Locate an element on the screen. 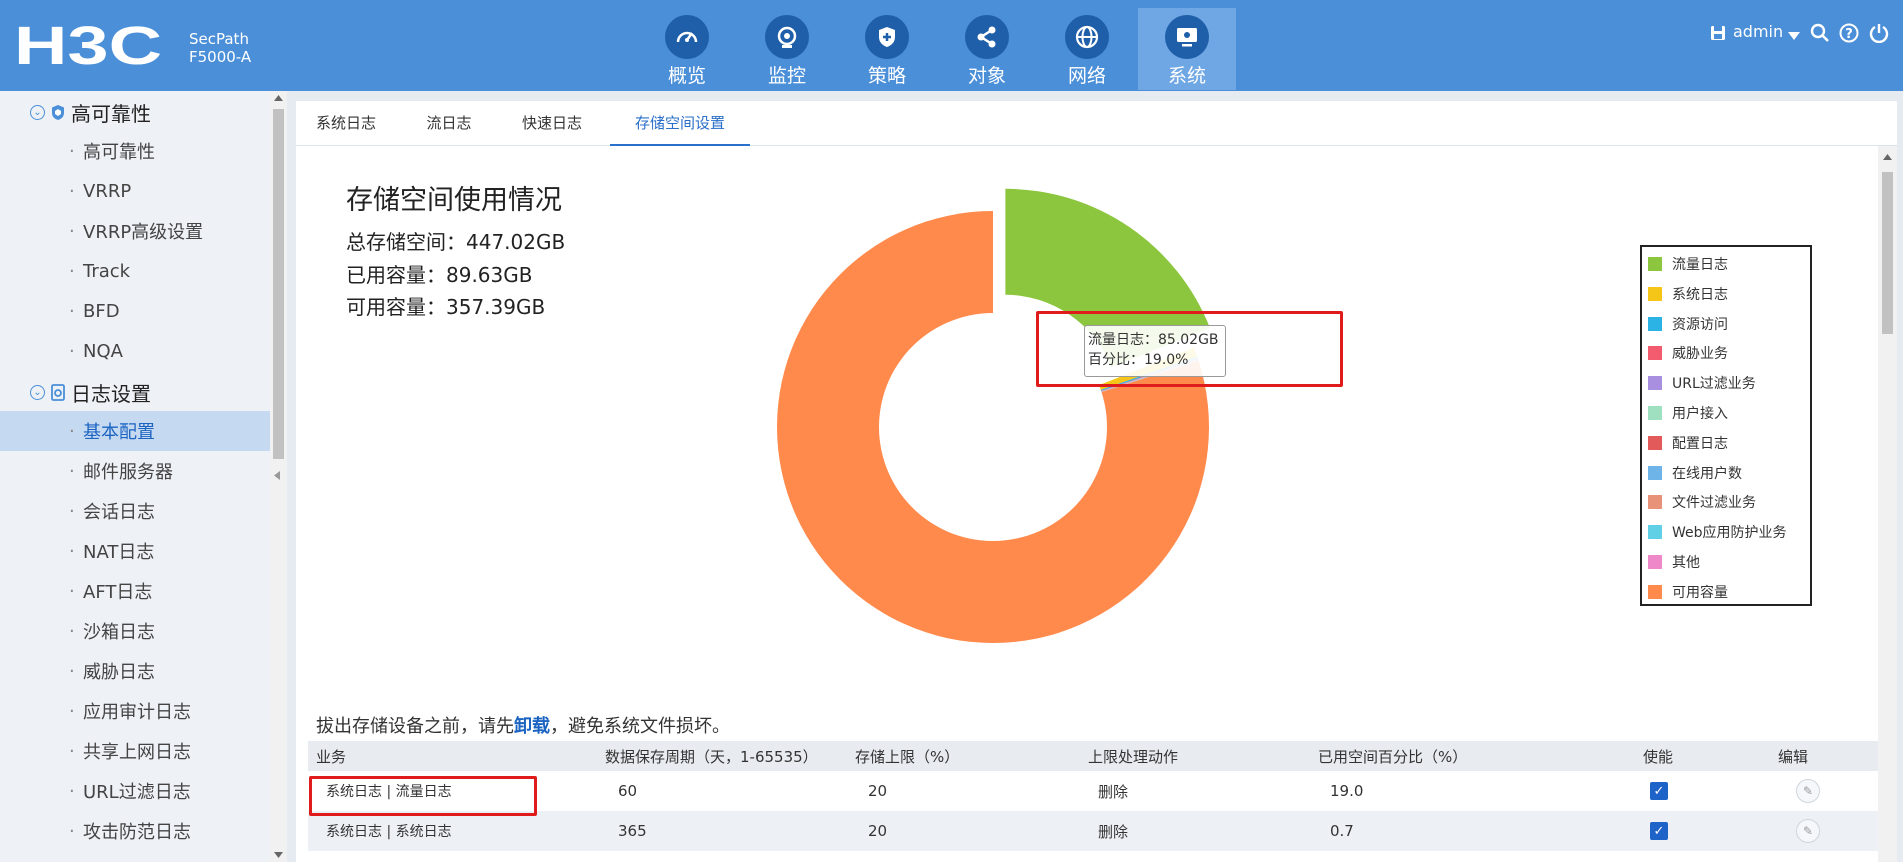  sidebar-item-url-filter-log: URL过滤日志 is located at coordinates (135, 791).